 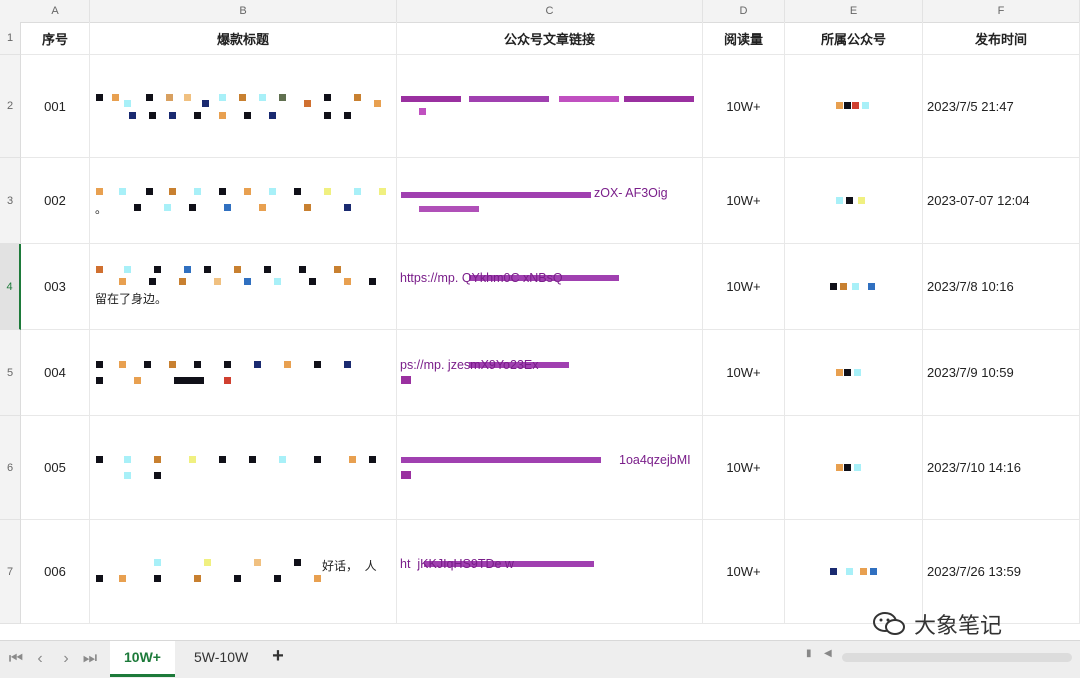 I want to click on column-header-a: A, so click(x=55, y=11).